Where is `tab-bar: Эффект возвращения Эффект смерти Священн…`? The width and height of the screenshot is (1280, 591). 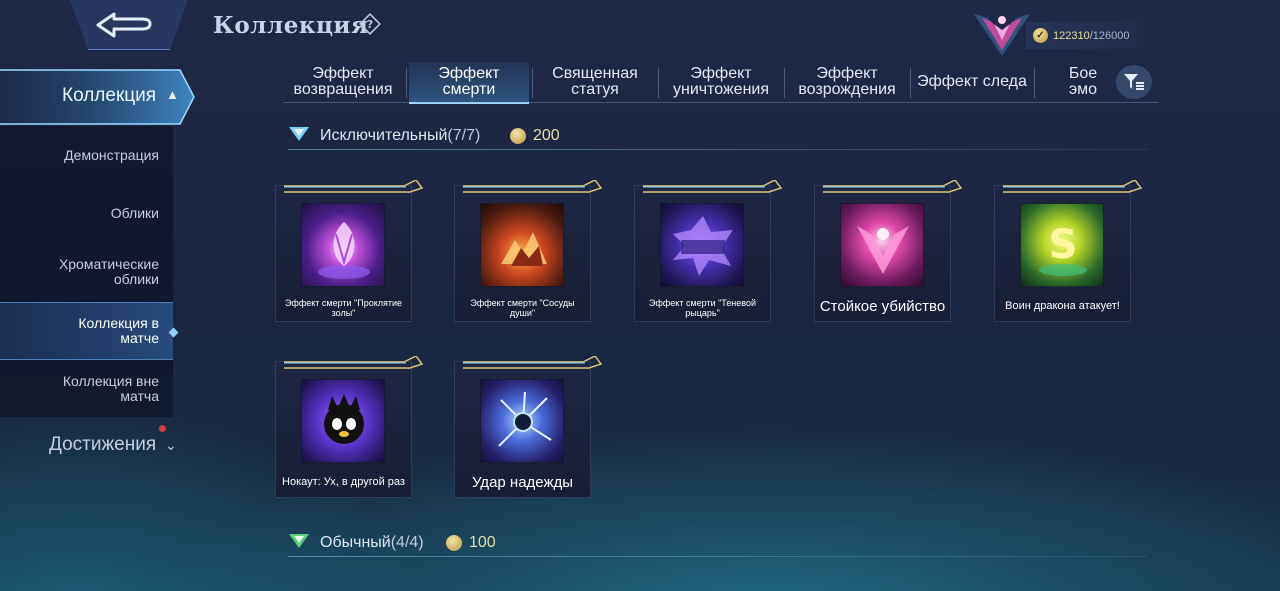
tab-bar: Эффект возвращения Эффект смерти Священн… is located at coordinates (720, 83).